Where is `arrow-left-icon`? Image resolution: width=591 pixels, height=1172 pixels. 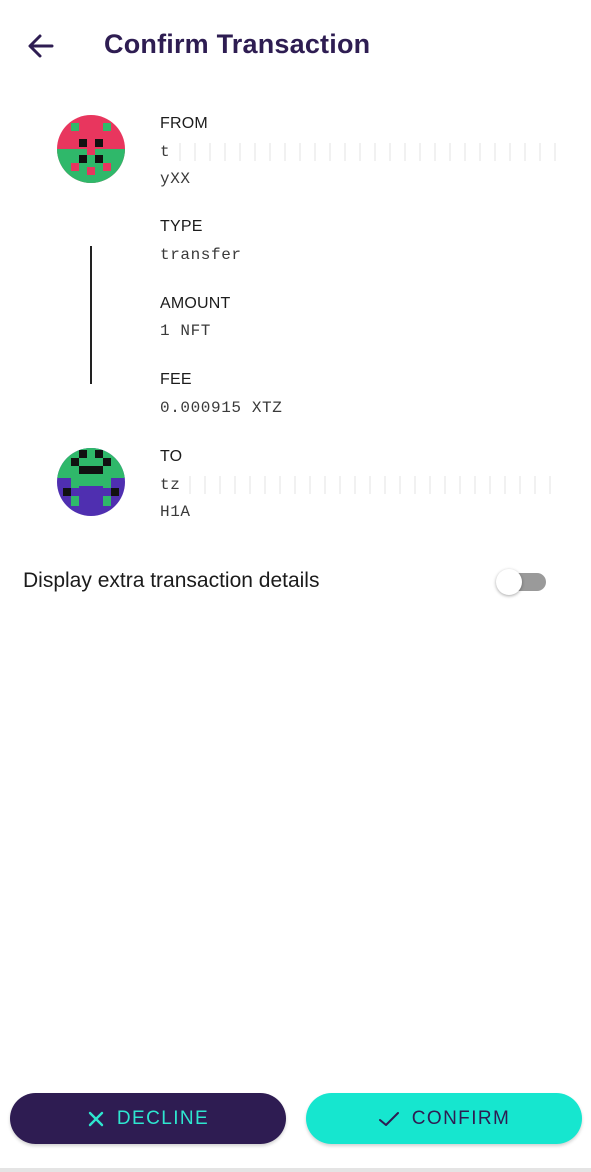
arrow-left-icon is located at coordinates (41, 46).